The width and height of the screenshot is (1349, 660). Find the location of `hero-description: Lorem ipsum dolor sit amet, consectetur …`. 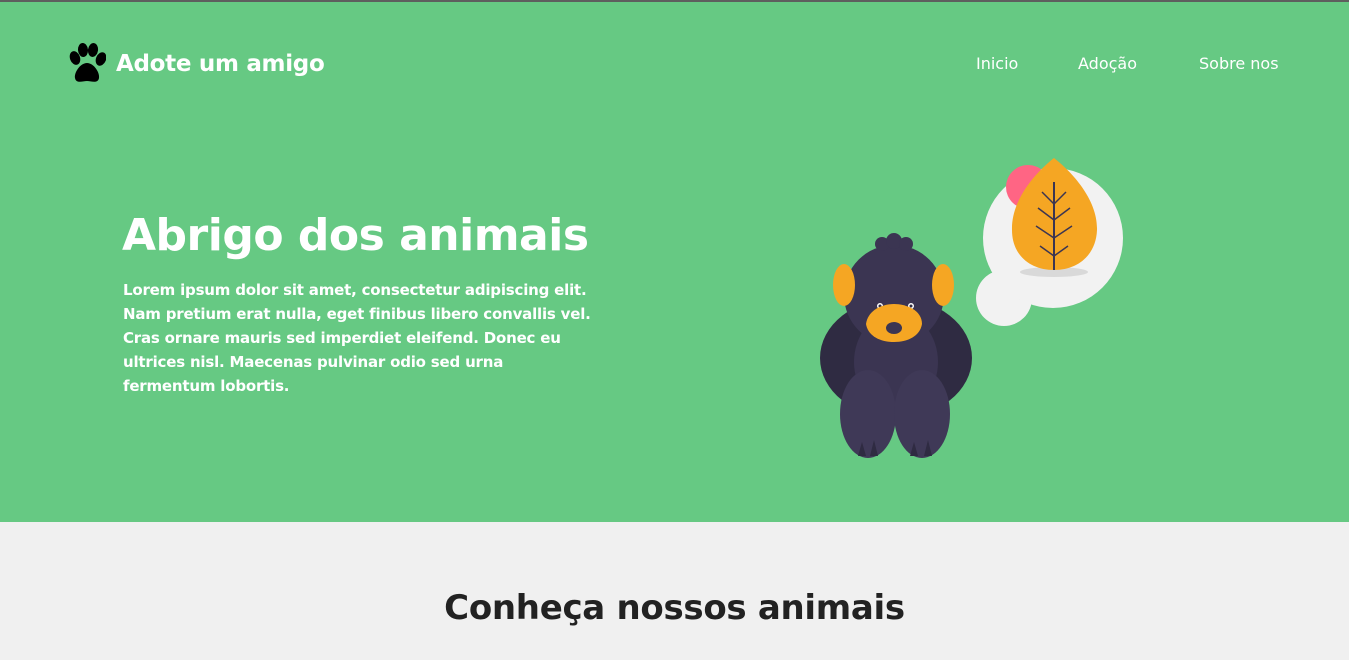

hero-description: Lorem ipsum dolor sit amet, consectetur … is located at coordinates (357, 338).